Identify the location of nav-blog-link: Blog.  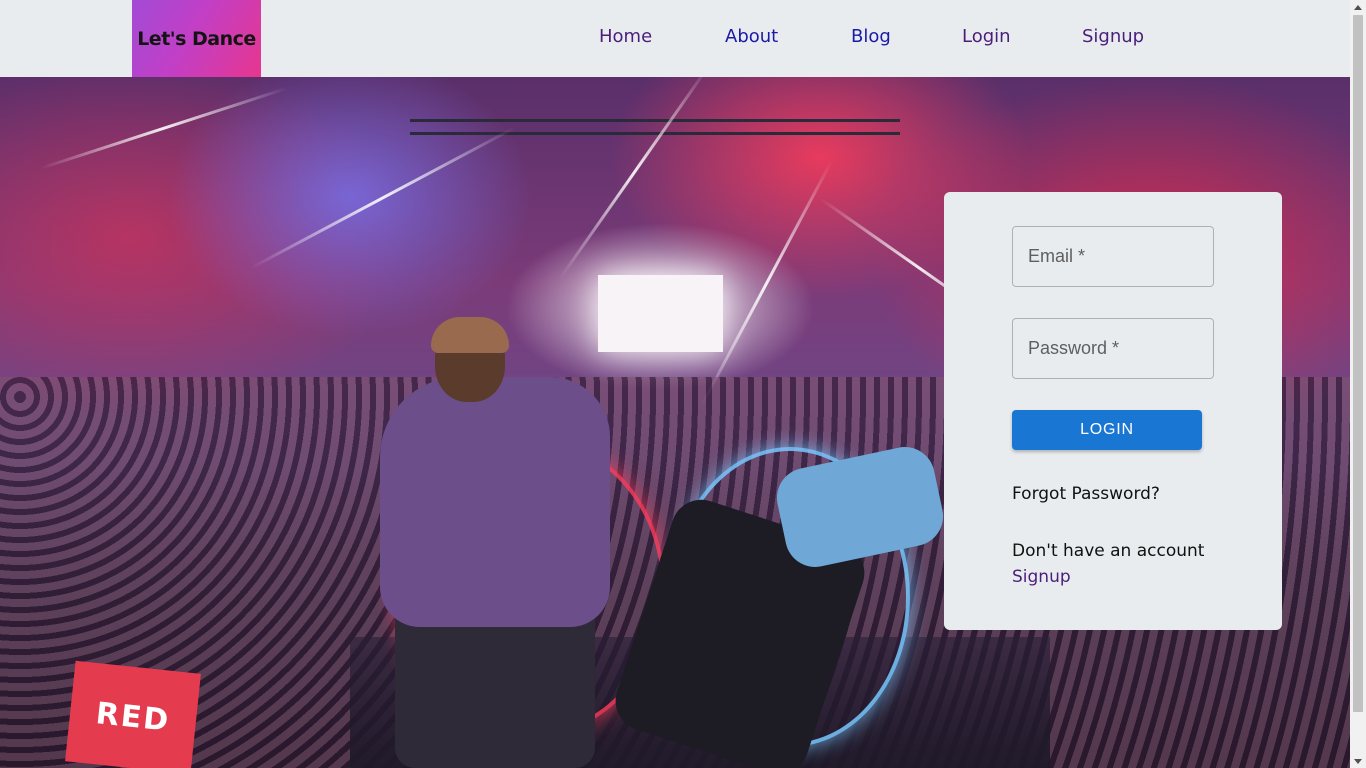
(871, 36).